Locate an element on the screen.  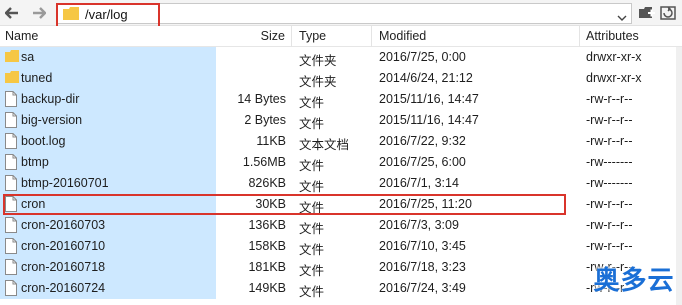
toolbar: /var/log is located at coordinates (341, 13).